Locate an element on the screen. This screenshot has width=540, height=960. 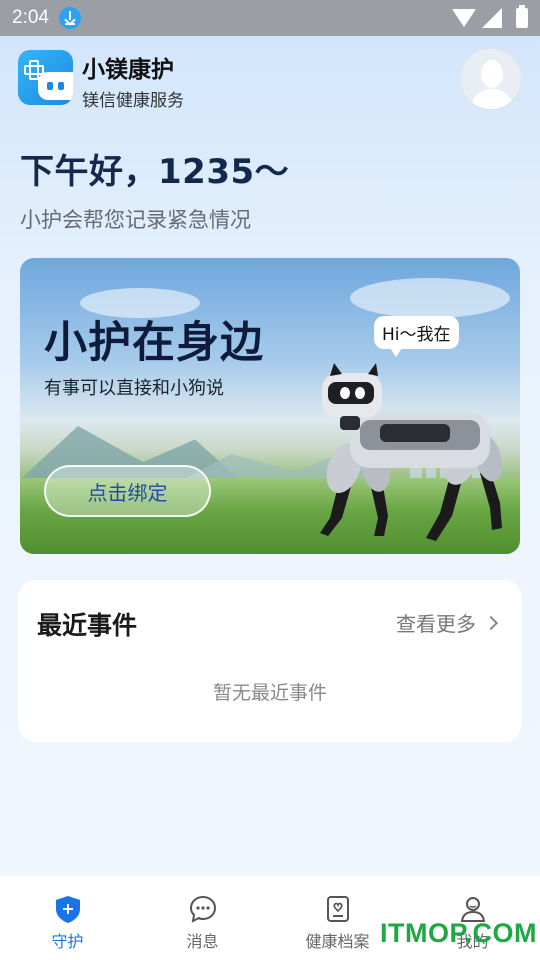
status-indicators is located at coordinates (490, 16).